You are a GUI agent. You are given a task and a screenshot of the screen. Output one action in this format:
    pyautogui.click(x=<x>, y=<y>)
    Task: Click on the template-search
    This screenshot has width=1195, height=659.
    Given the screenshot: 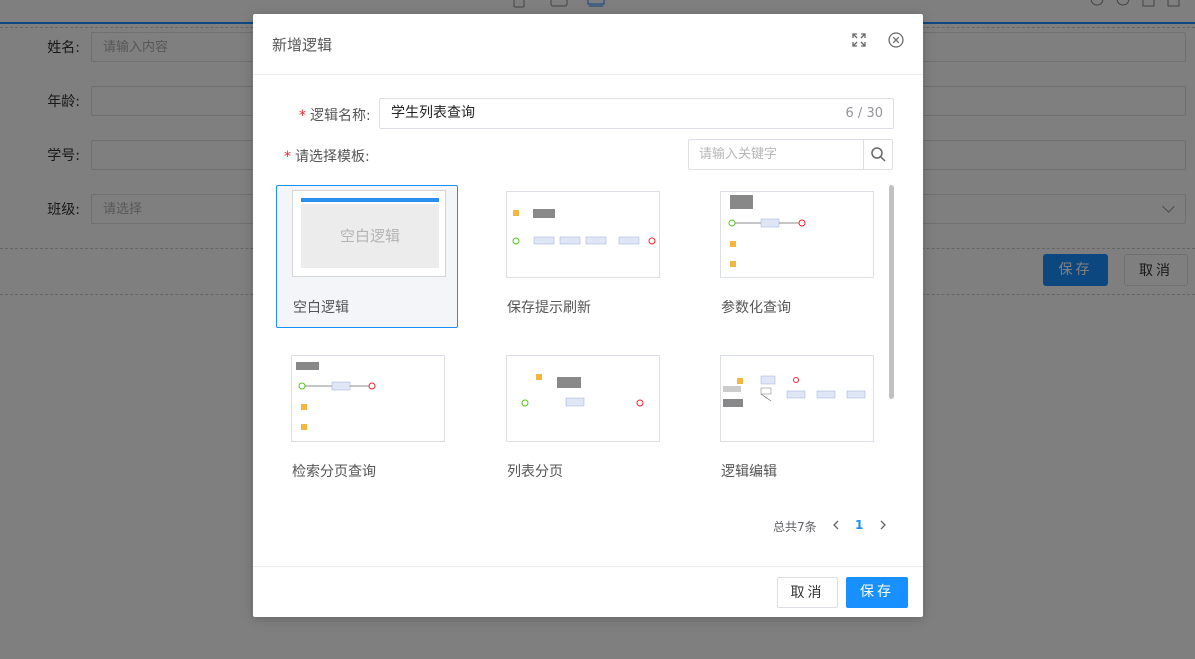 What is the action you would take?
    pyautogui.click(x=790, y=154)
    